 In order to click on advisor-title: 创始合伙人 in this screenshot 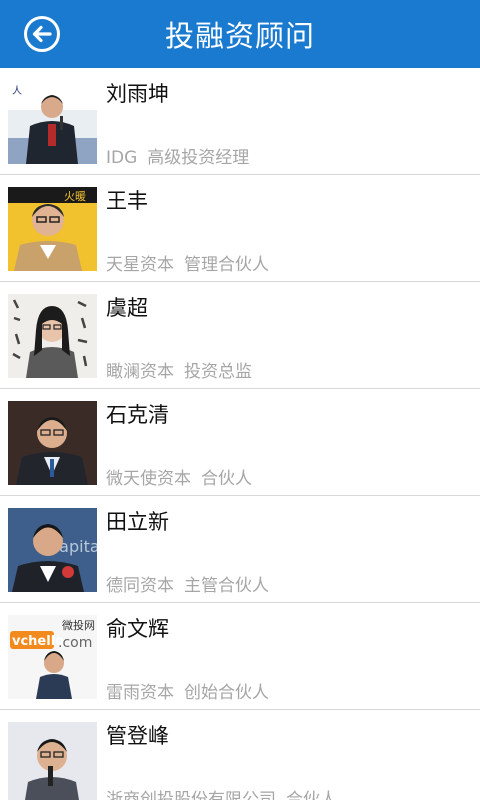, I will do `click(226, 693)`.